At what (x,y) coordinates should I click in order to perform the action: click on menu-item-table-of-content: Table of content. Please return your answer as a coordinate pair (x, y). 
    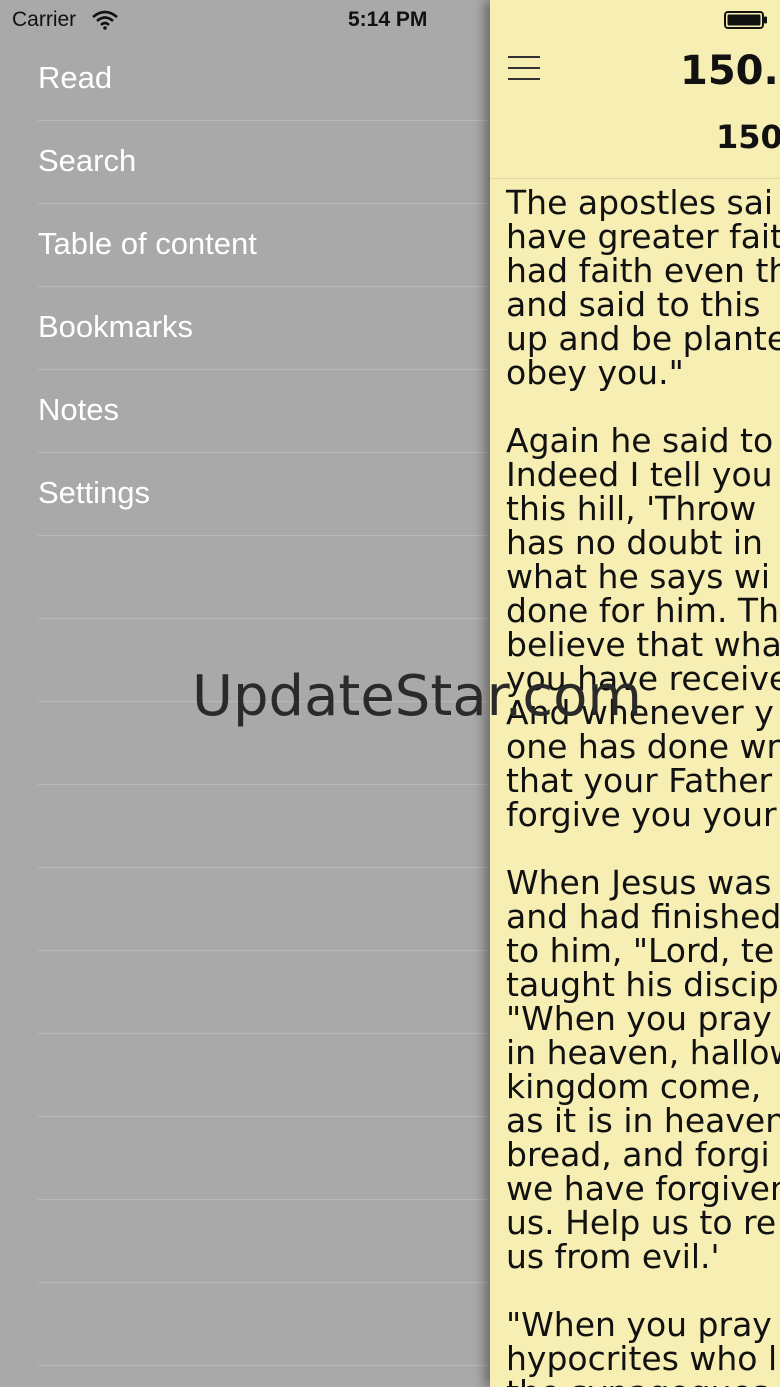
    Looking at the image, I should click on (245, 245).